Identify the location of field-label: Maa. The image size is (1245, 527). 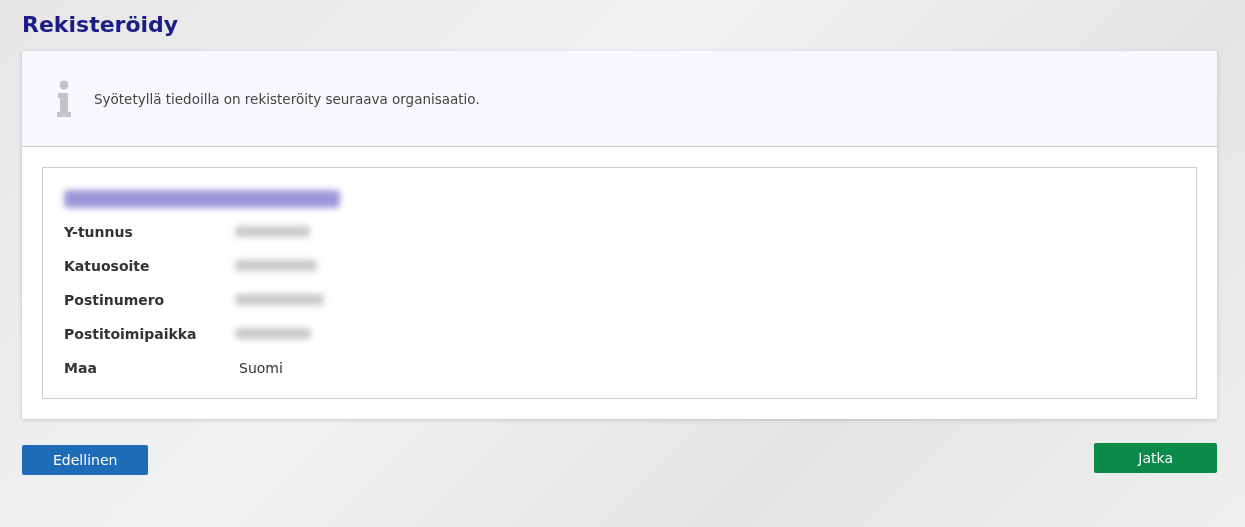
(81, 367).